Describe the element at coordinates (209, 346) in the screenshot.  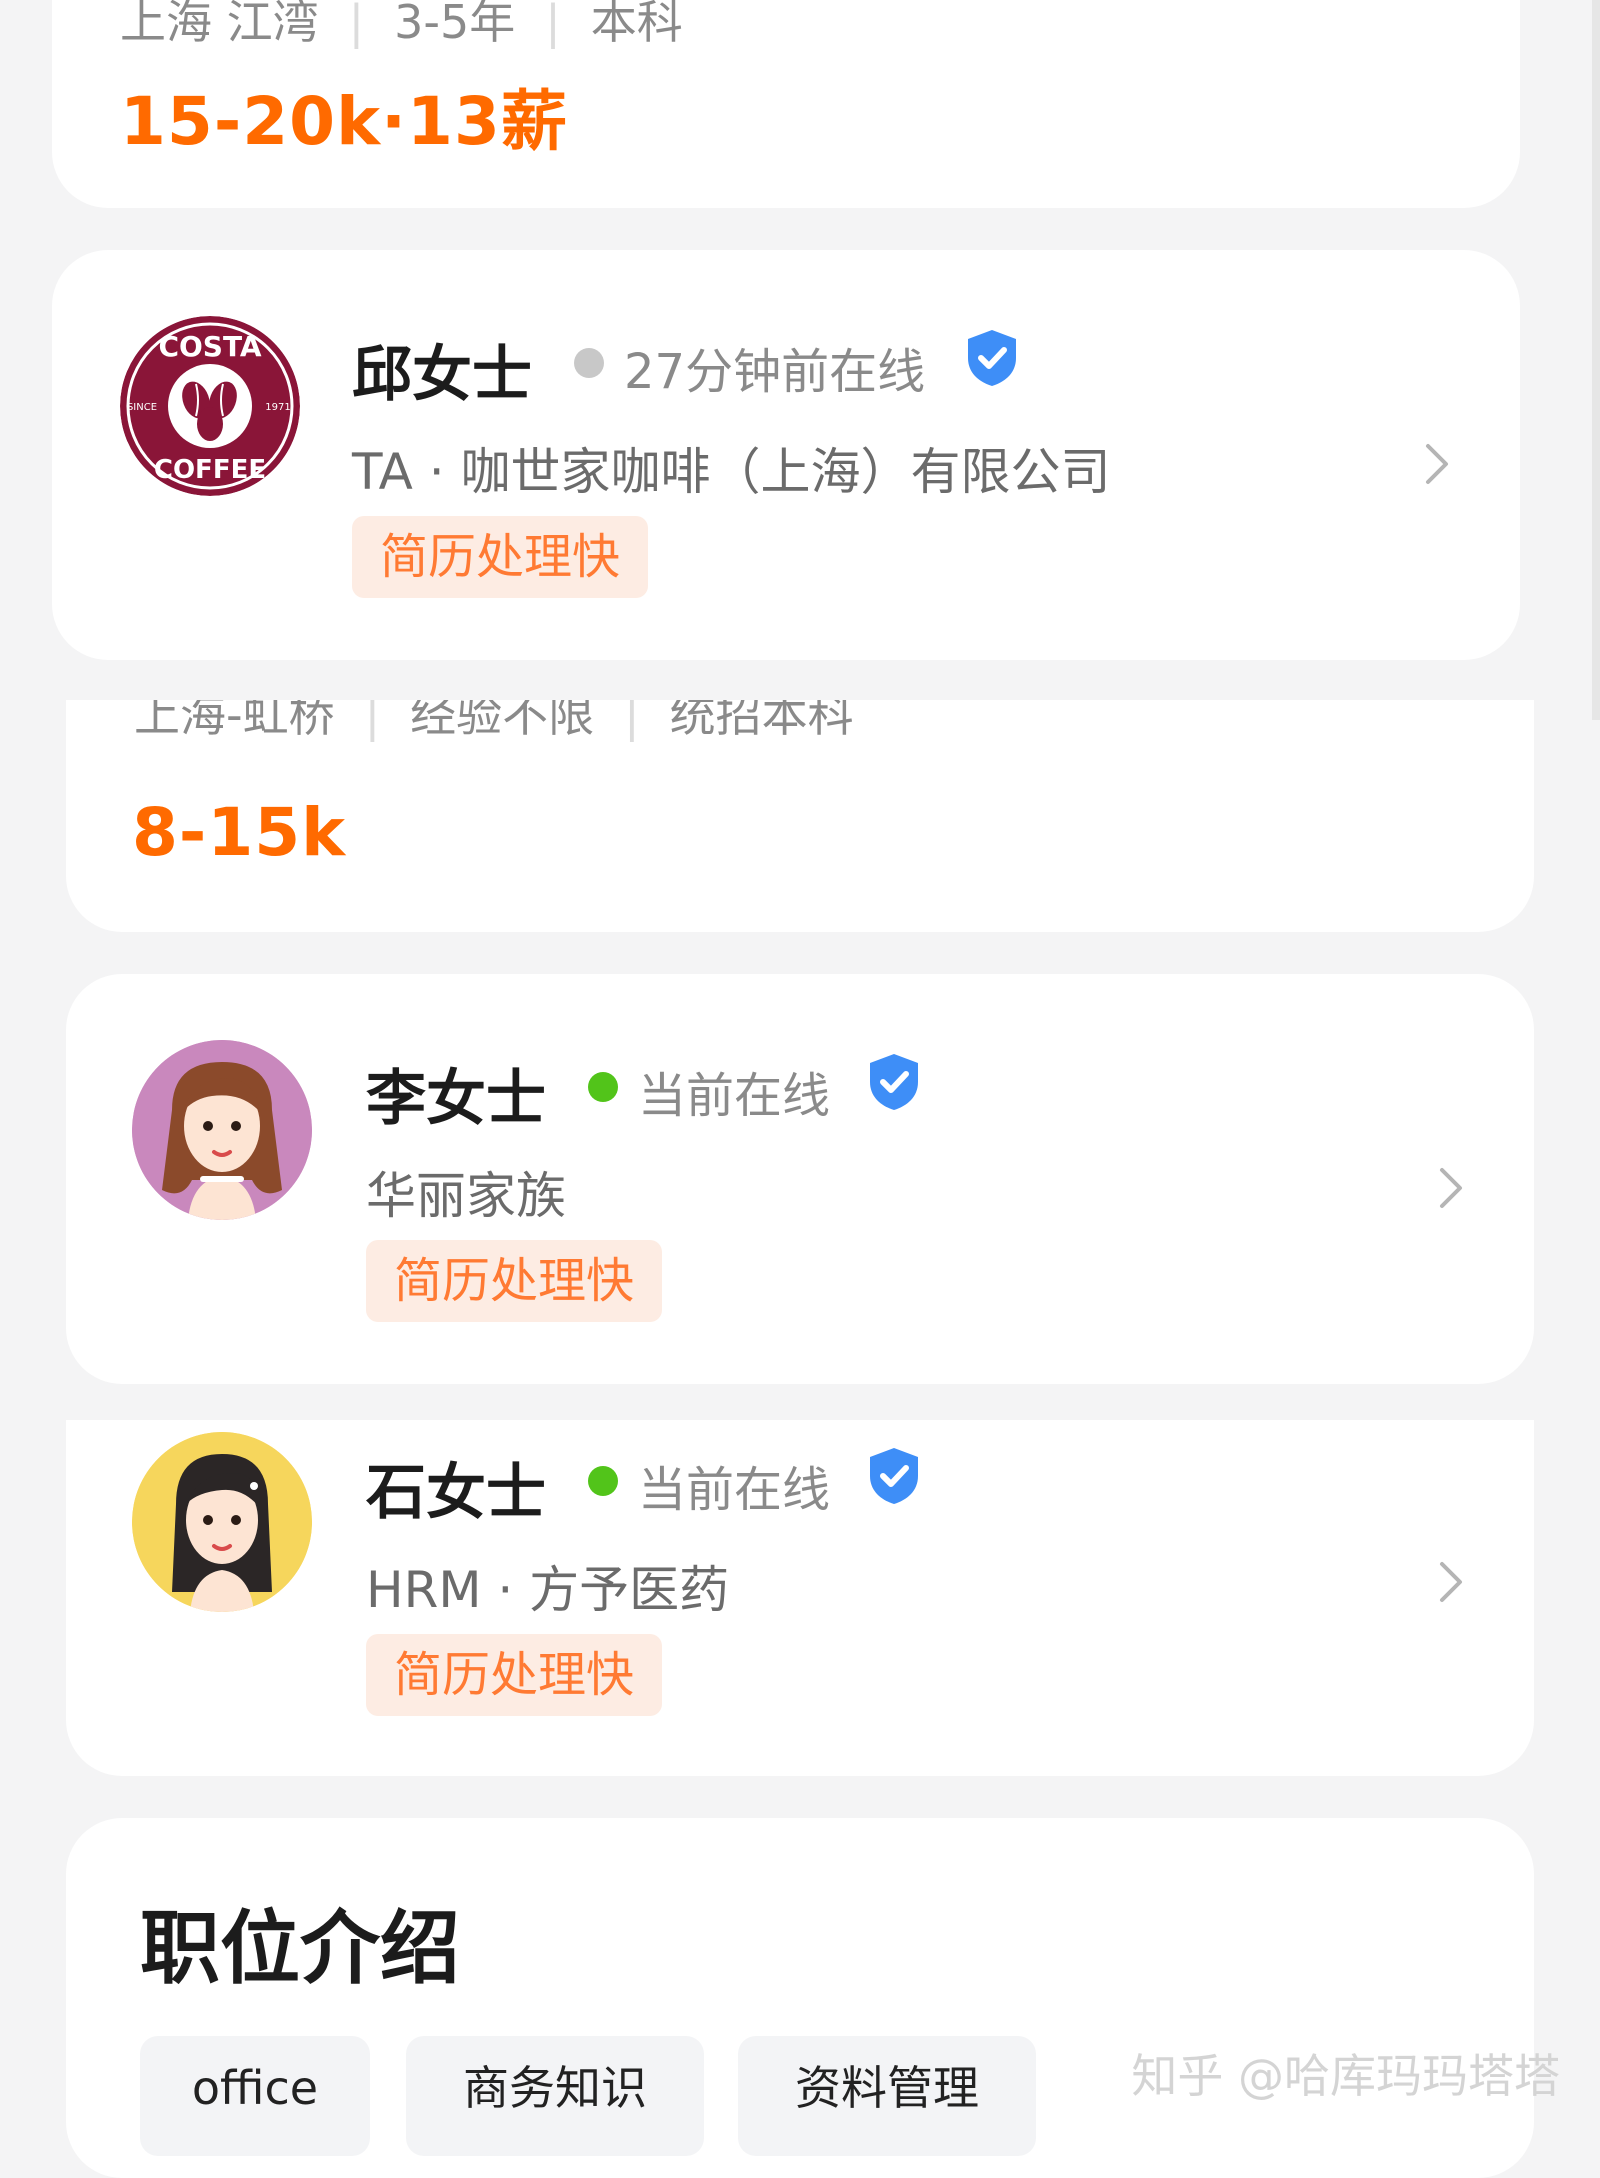
I see `svg-text: COSTA` at that location.